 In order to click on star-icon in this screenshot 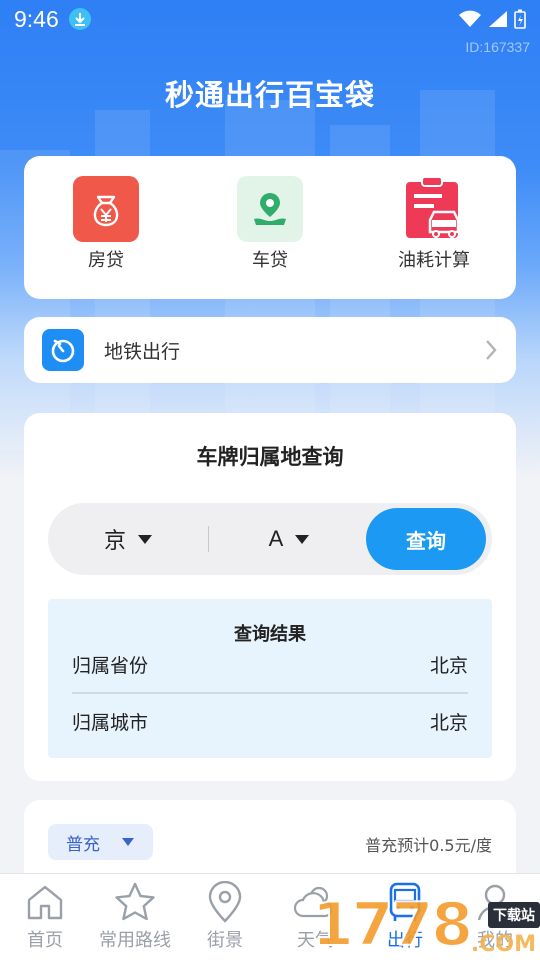, I will do `click(135, 902)`.